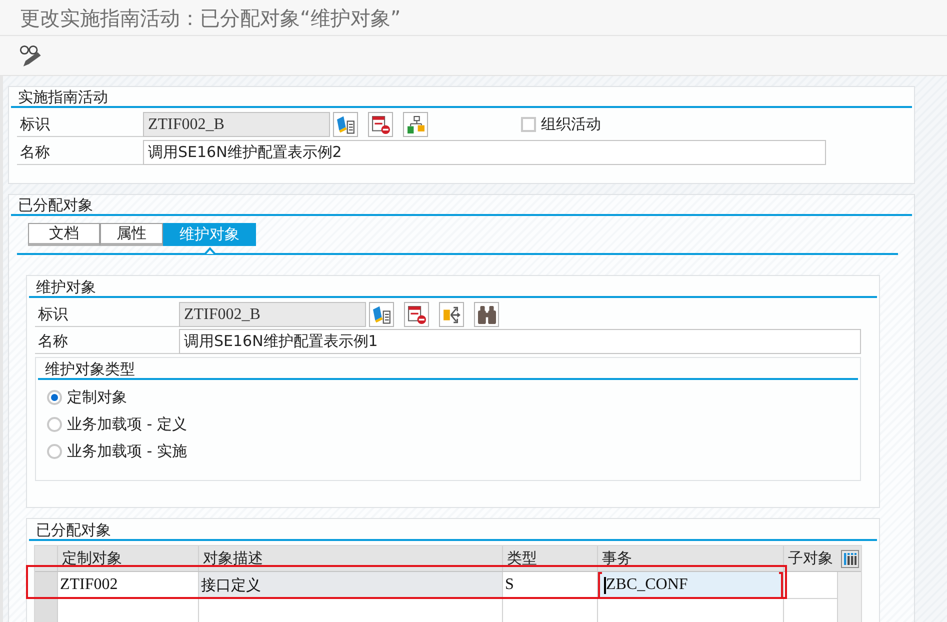  I want to click on hierarchy-icon, so click(415, 125).